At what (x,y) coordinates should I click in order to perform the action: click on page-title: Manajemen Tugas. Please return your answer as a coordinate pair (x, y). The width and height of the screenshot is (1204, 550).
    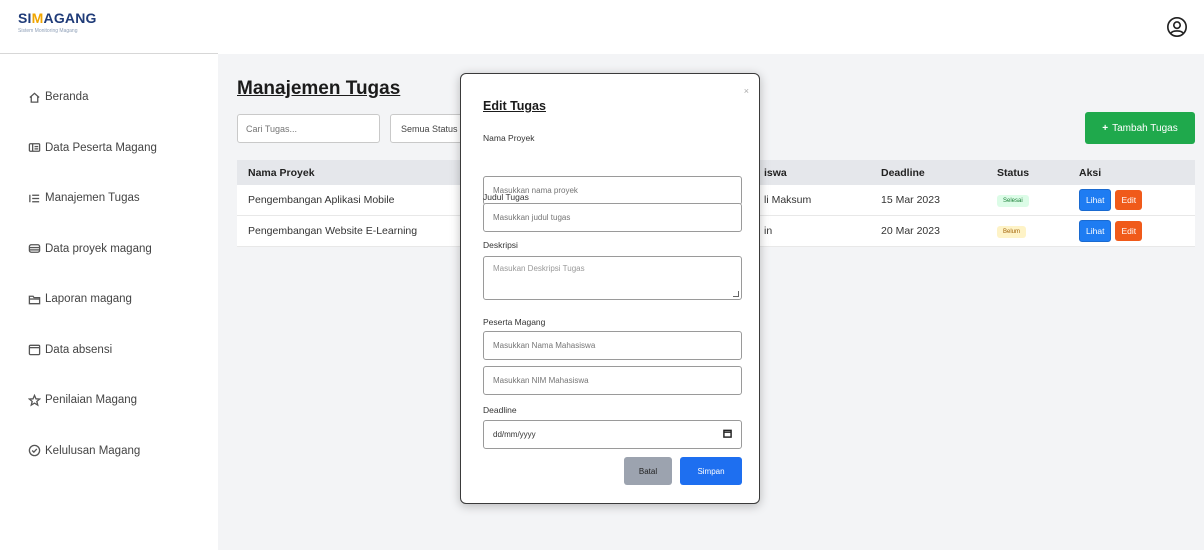
    Looking at the image, I should click on (319, 88).